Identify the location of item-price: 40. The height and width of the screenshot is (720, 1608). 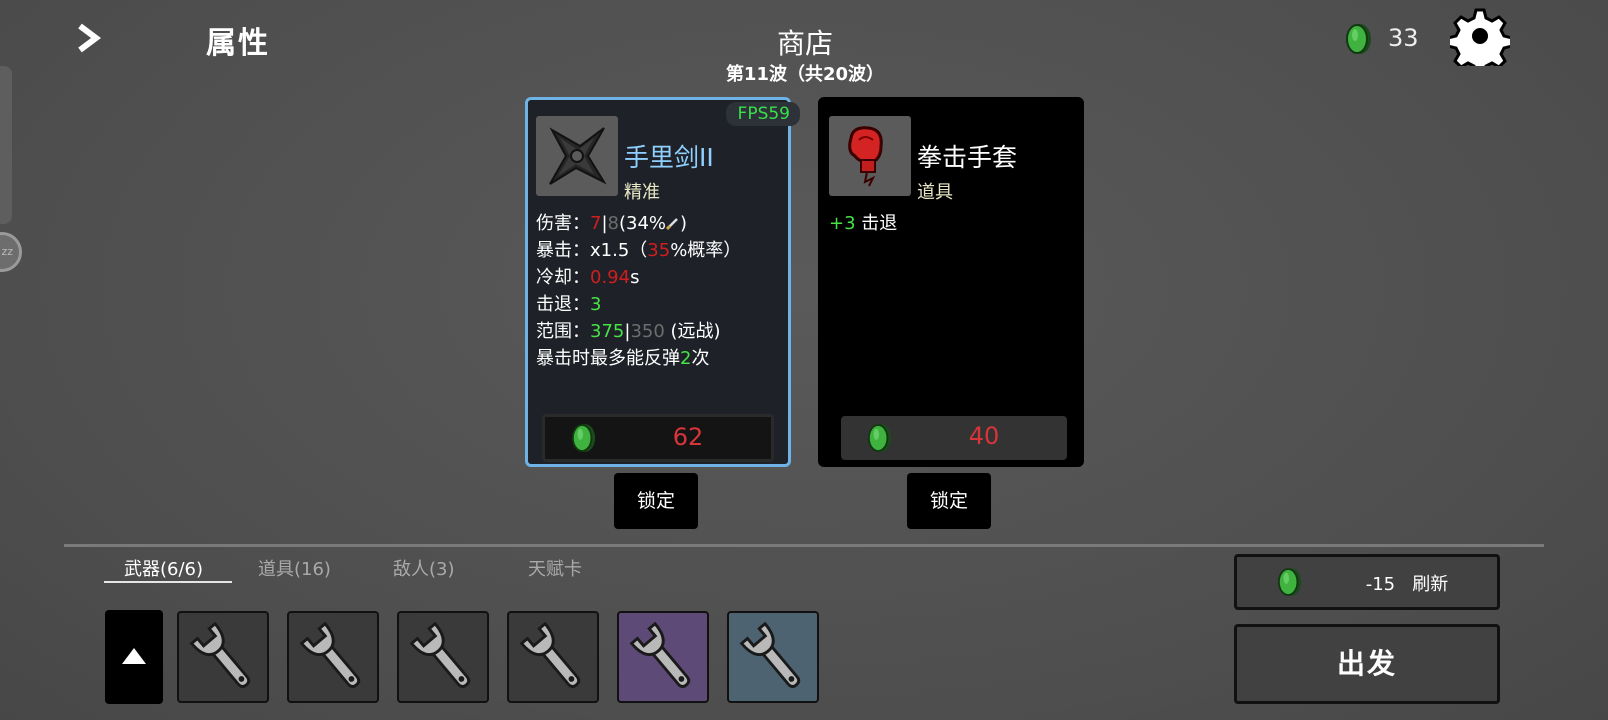
(984, 436).